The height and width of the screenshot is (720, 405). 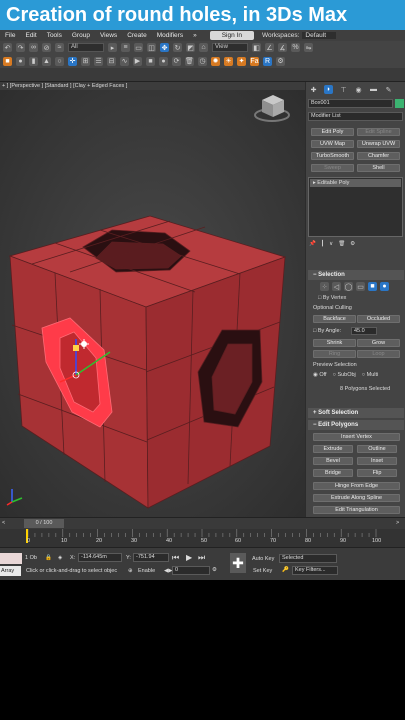 What do you see at coordinates (20, 61) in the screenshot?
I see `sphere-icon: ●` at bounding box center [20, 61].